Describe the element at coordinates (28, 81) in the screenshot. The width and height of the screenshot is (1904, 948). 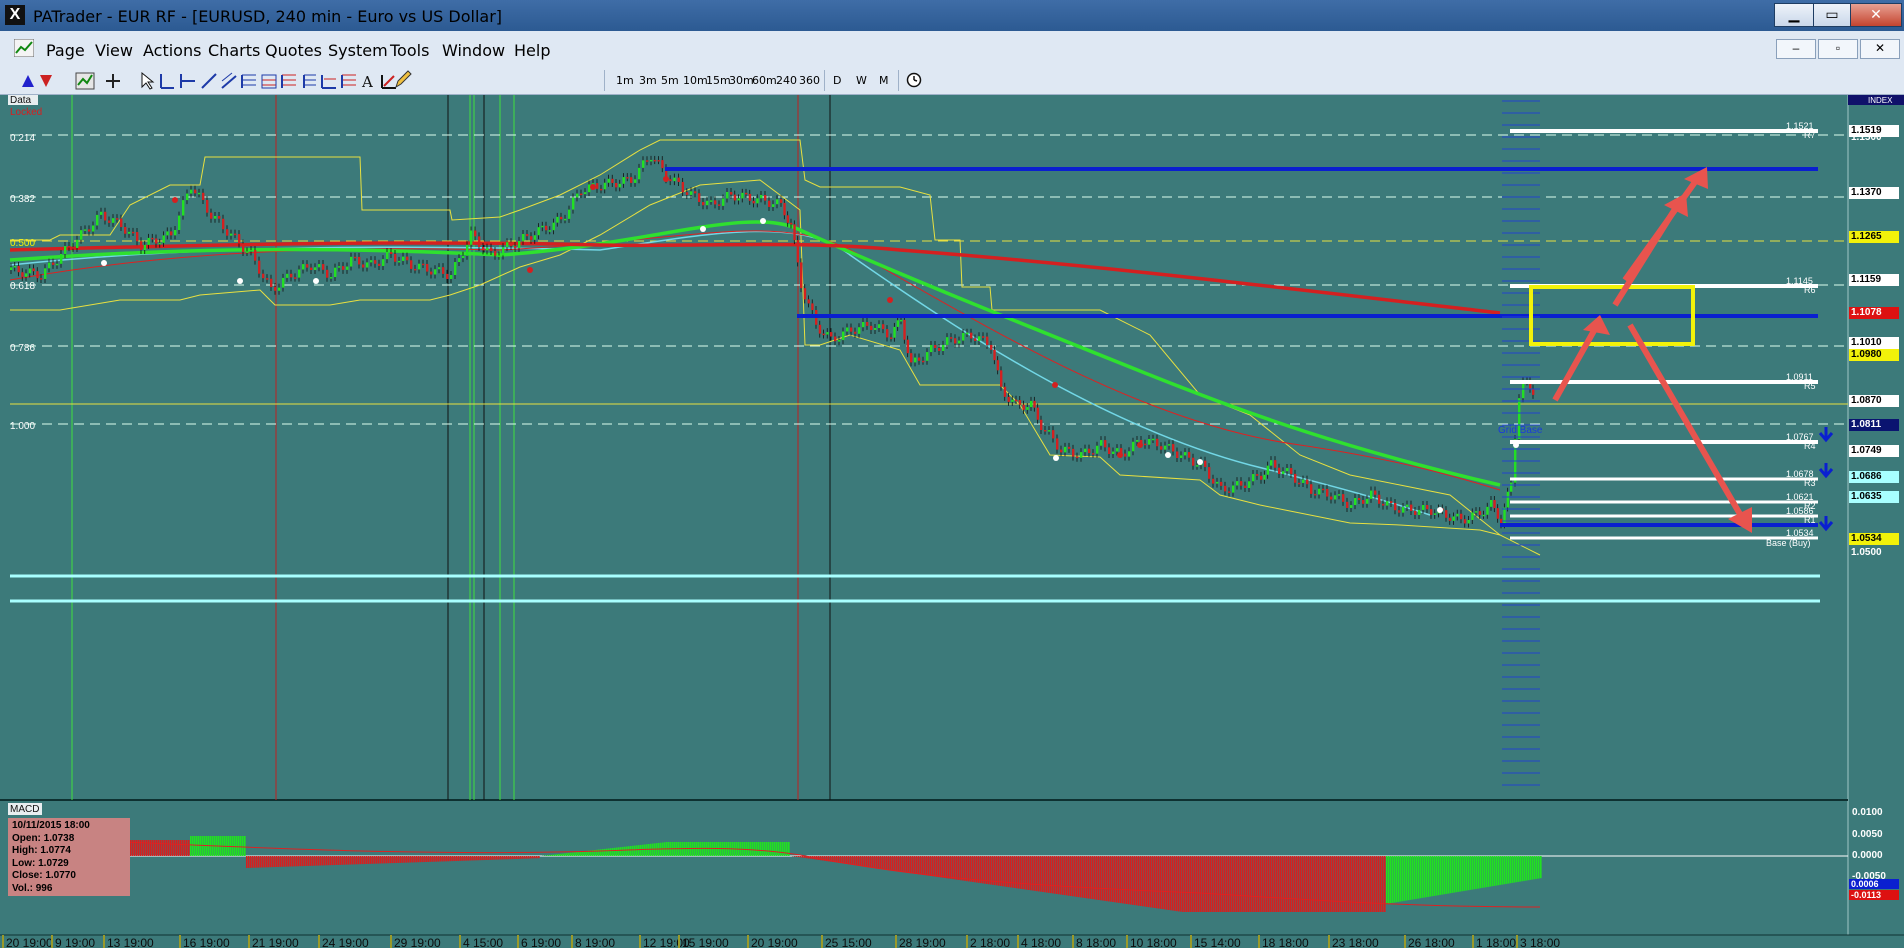
I see `rising-arrow-icon` at that location.